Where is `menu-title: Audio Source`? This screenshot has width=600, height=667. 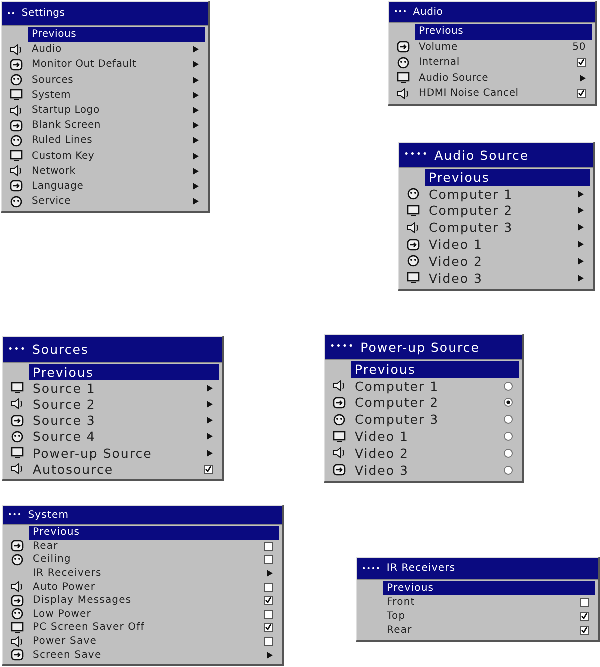
menu-title: Audio Source is located at coordinates (482, 155).